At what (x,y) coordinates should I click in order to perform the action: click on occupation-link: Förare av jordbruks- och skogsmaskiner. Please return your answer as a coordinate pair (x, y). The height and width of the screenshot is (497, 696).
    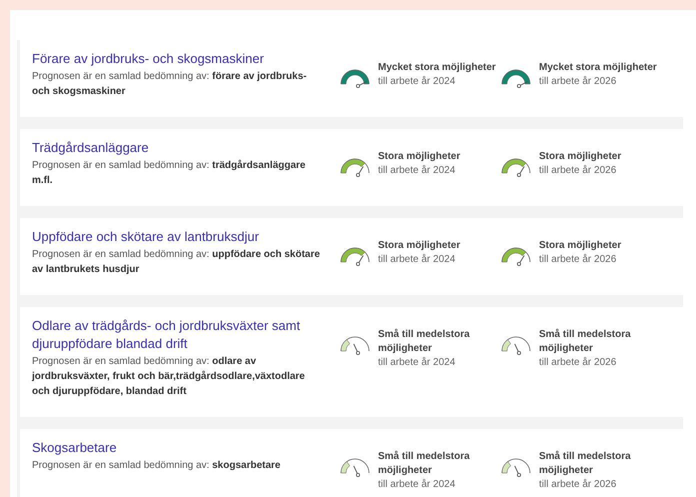
    Looking at the image, I should click on (178, 59).